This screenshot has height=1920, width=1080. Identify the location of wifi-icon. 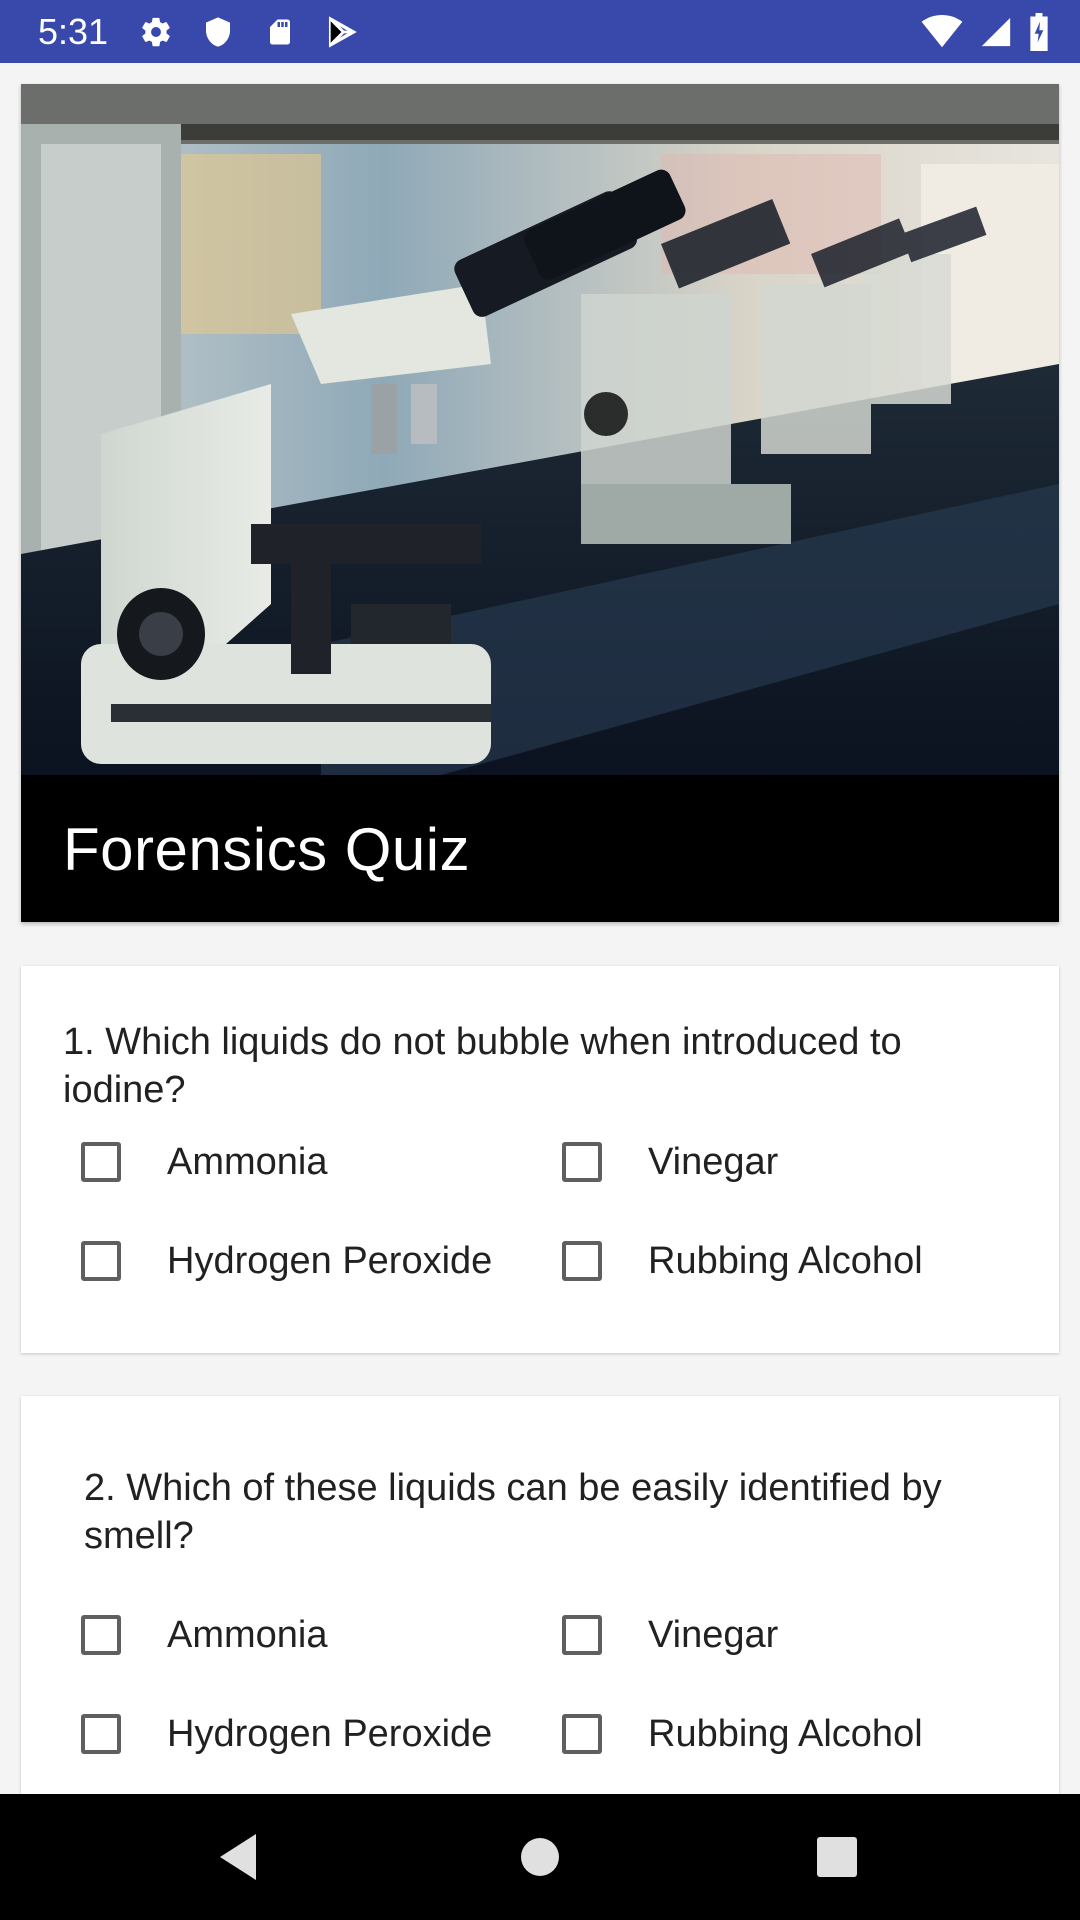
(942, 32).